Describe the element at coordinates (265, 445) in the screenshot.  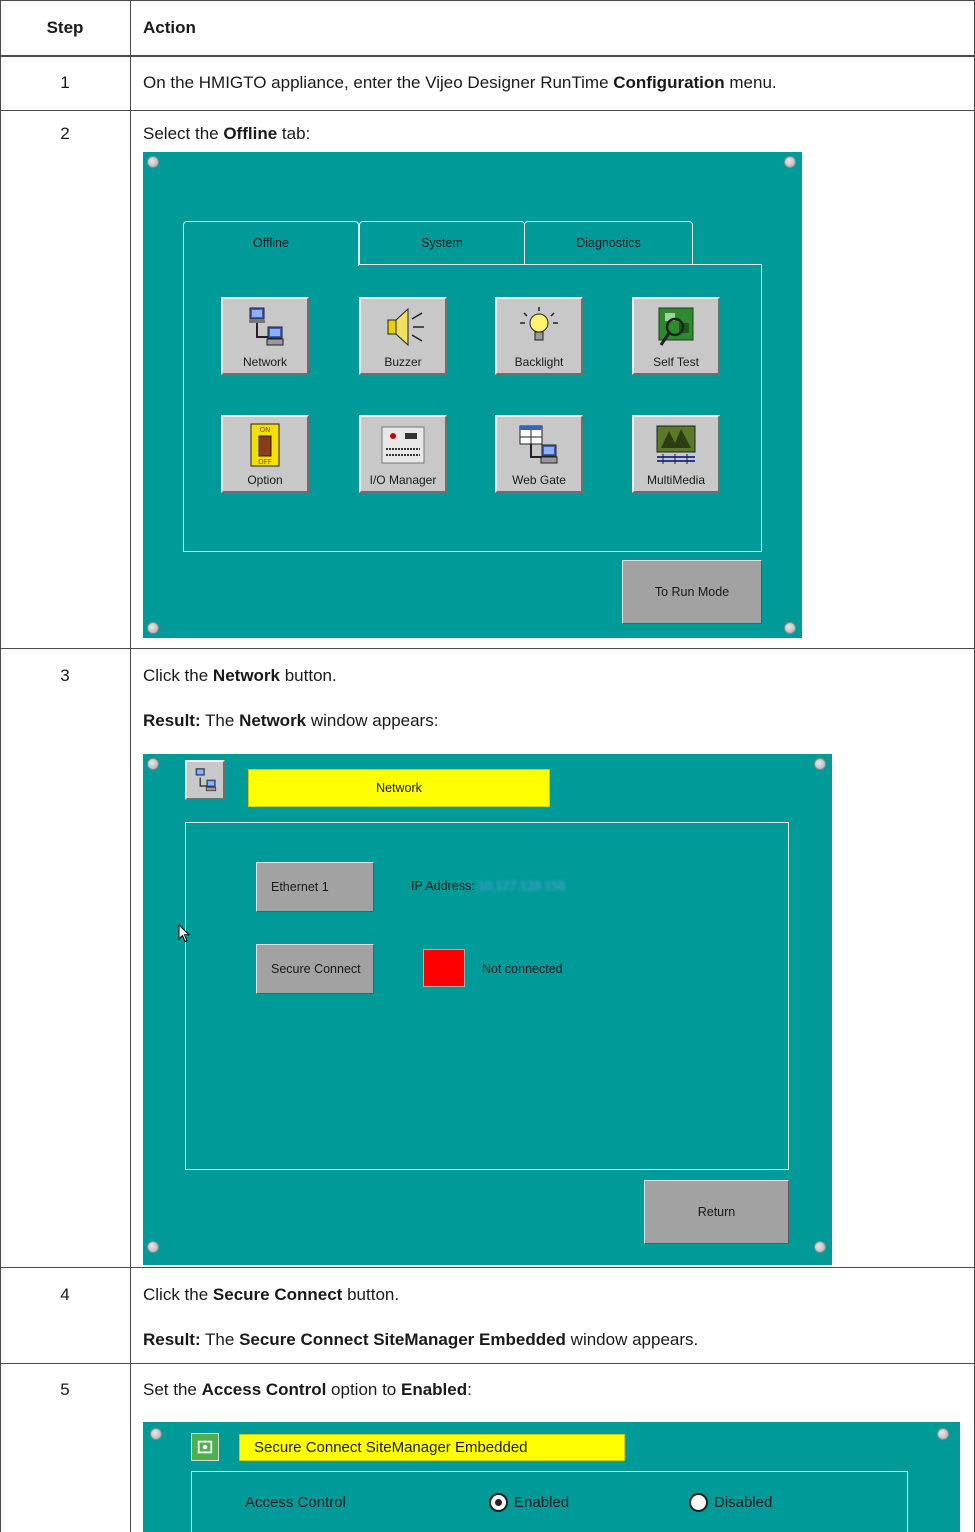
I see `option-switch-icon: ON OFF` at that location.